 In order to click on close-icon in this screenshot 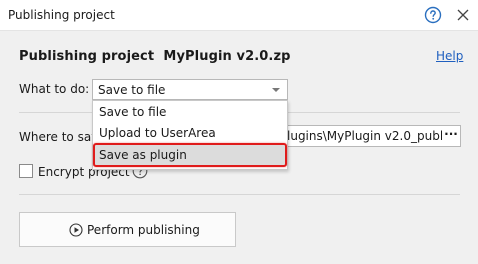, I will do `click(463, 15)`.